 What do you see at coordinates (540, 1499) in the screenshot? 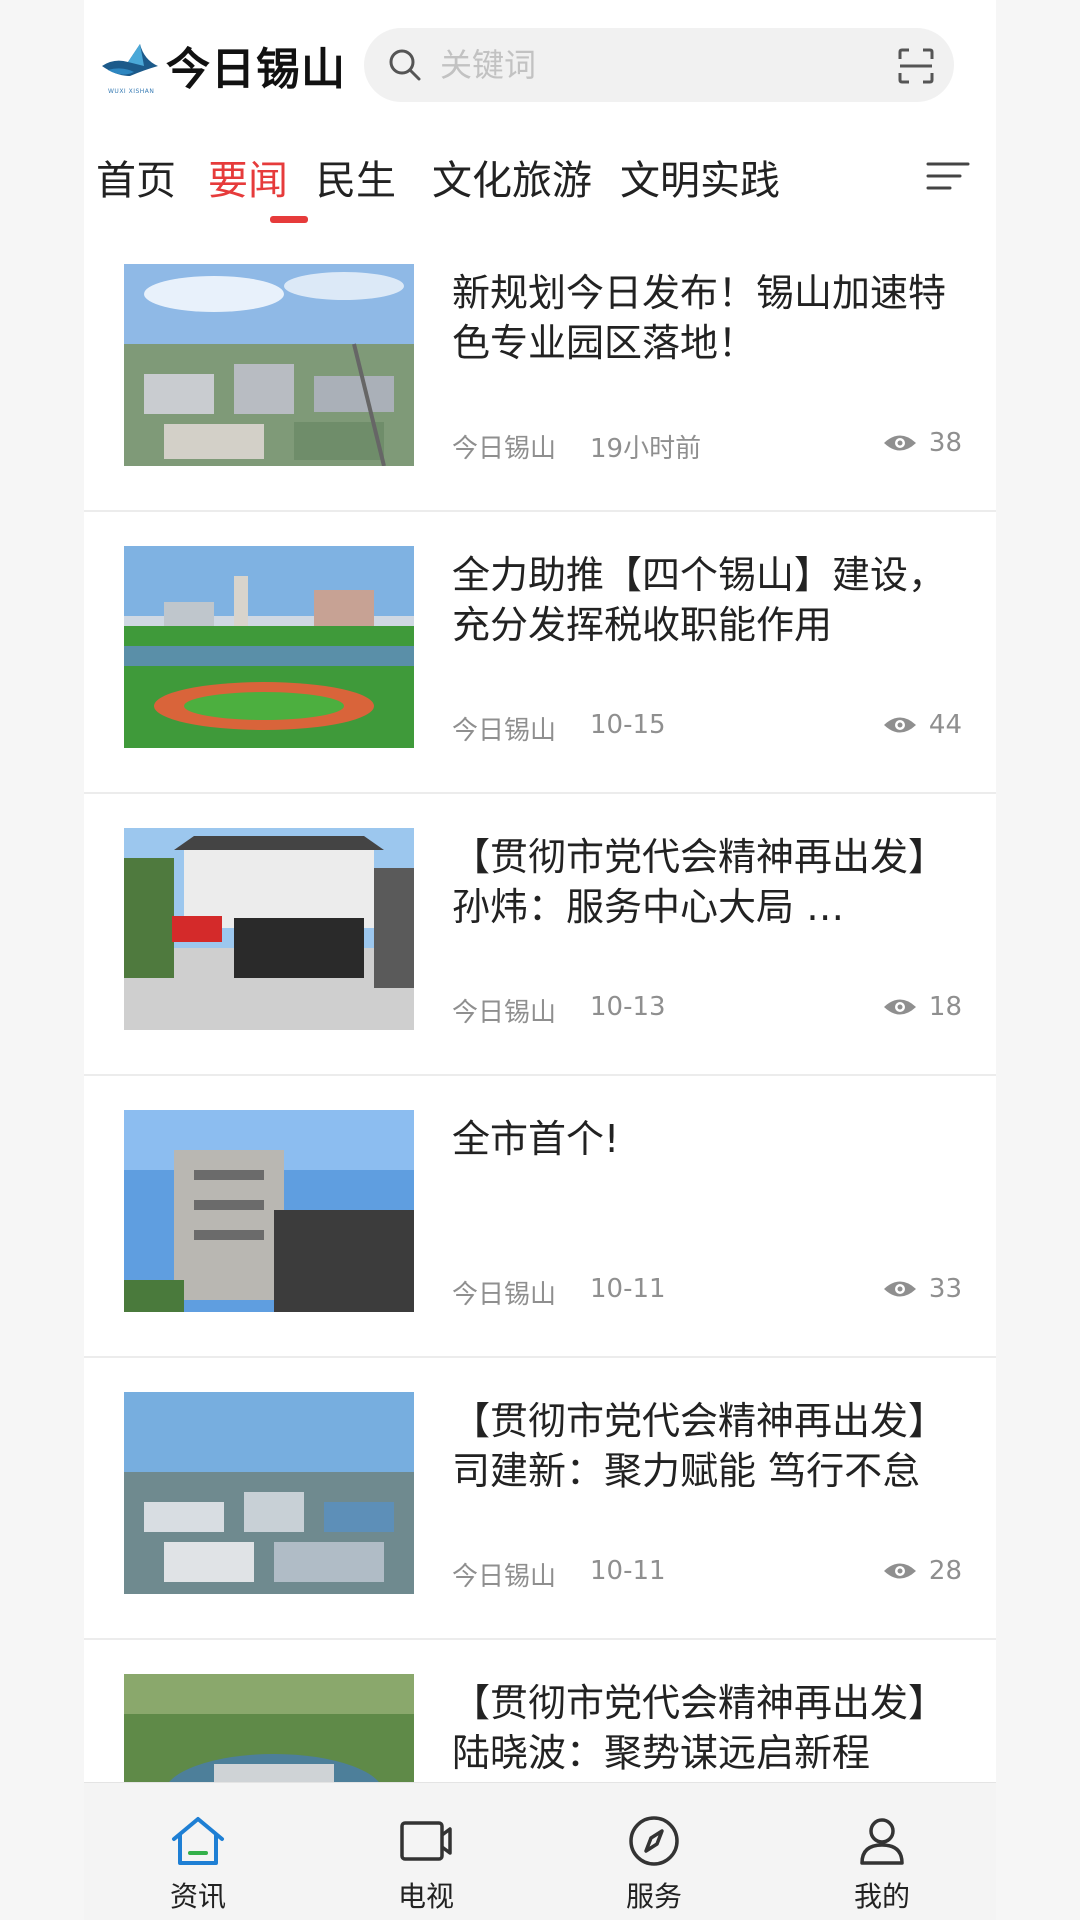
I see `article-item: 【贯彻市党代会精神再出发】司建新：聚力赋能 笃行不怠 今日锡山 10-11 28` at bounding box center [540, 1499].